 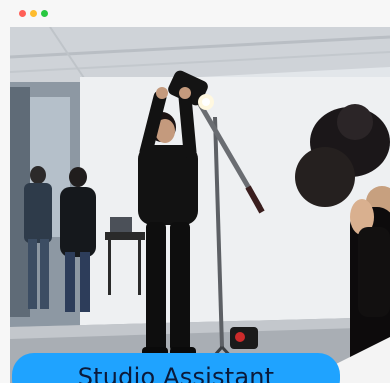 What do you see at coordinates (44, 13) in the screenshot?
I see `maximize-button` at bounding box center [44, 13].